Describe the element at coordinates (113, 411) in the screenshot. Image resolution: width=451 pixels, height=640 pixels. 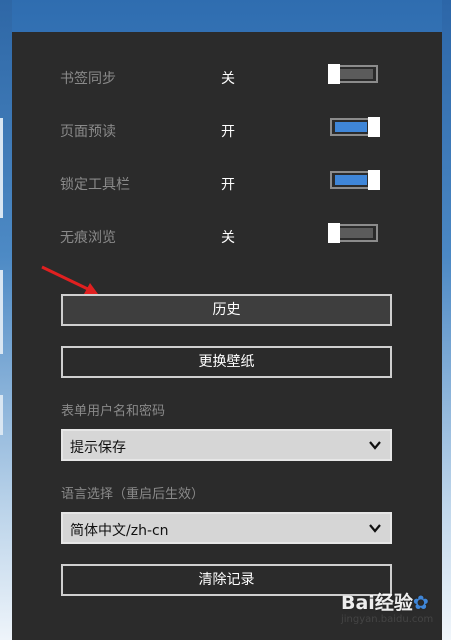
I see `form-credentials-label: 表单用户名和密码` at that location.